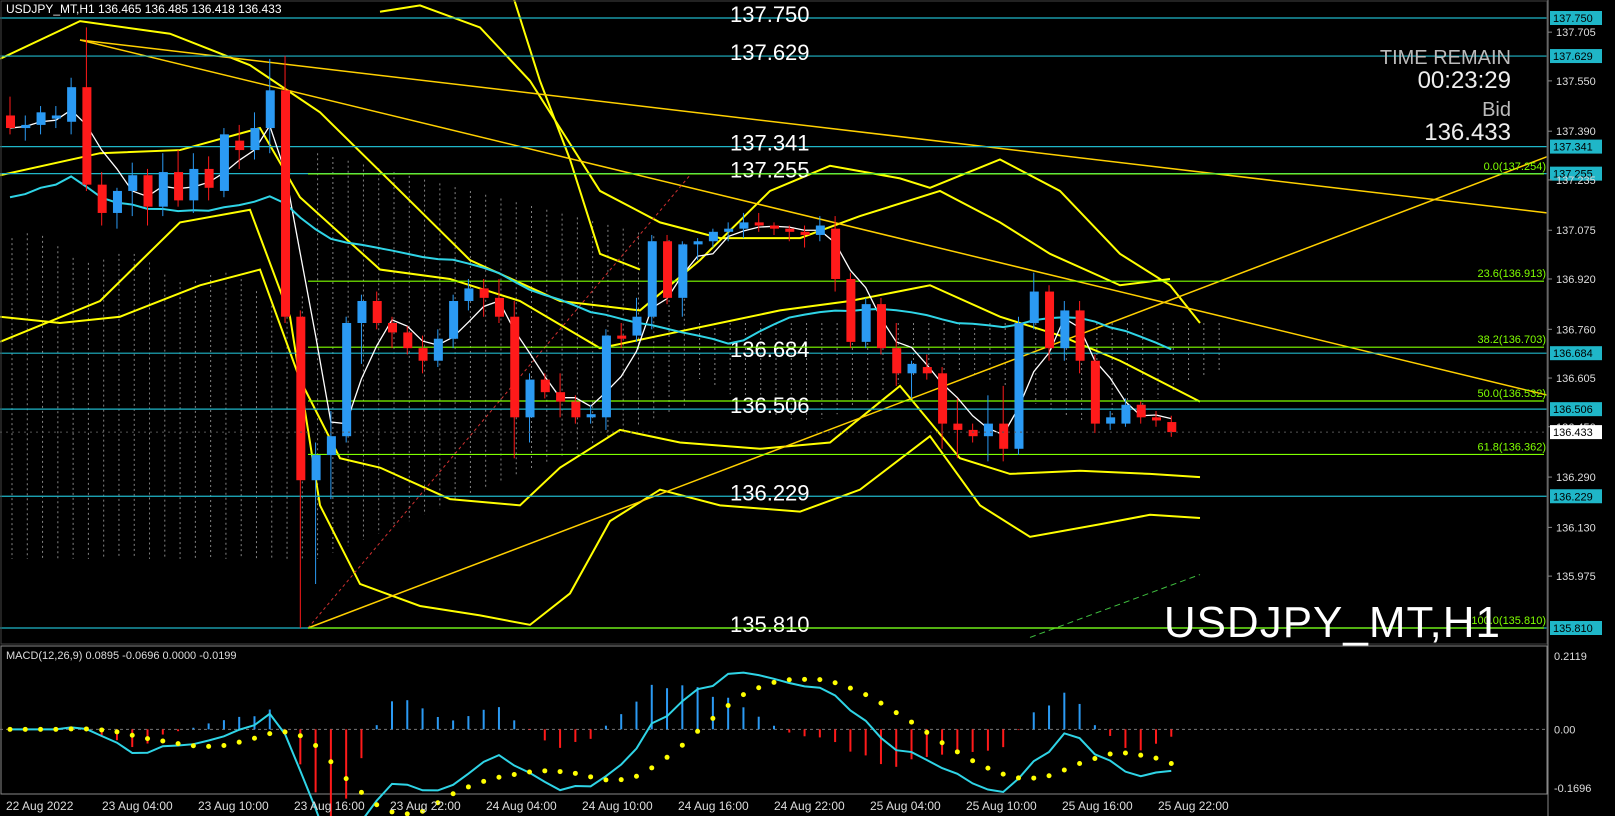 The height and width of the screenshot is (816, 1615). Describe the element at coordinates (1573, 497) in the screenshot. I see `level-axis-value: 136.229` at that location.